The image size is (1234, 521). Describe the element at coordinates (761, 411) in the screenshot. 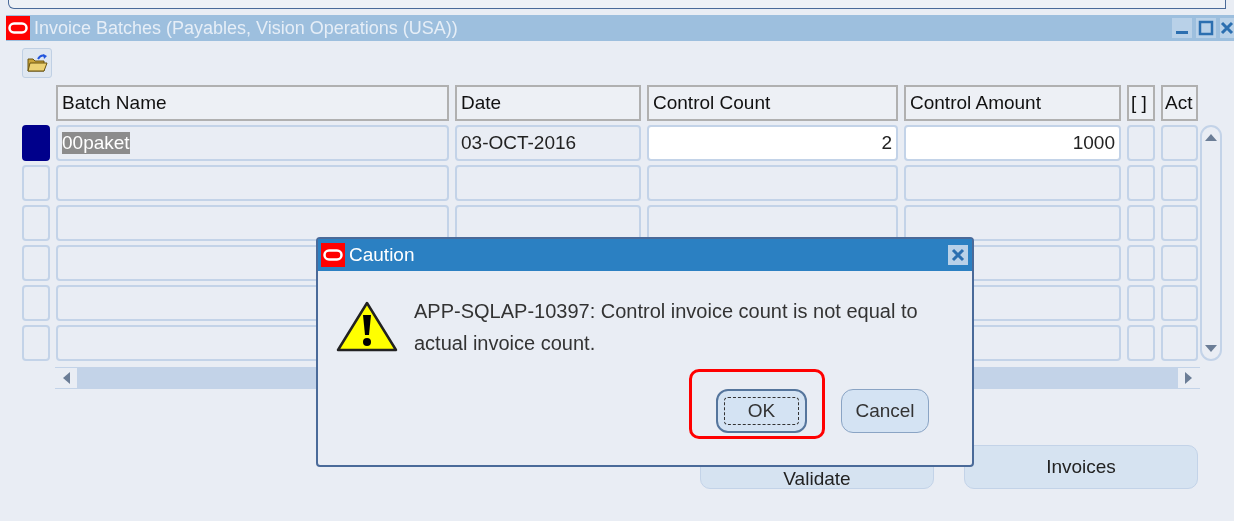

I see `dialog-button: OK` at that location.